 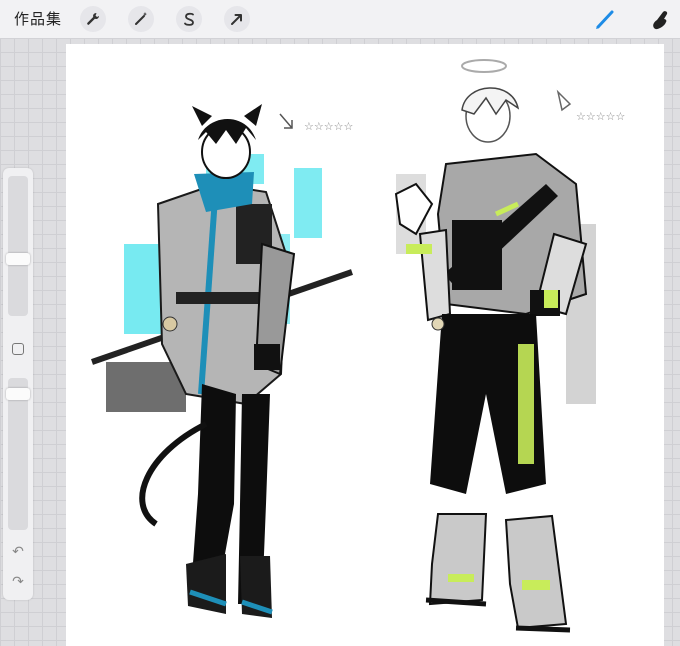 I want to click on brush-tool-button, so click(x=605, y=19).